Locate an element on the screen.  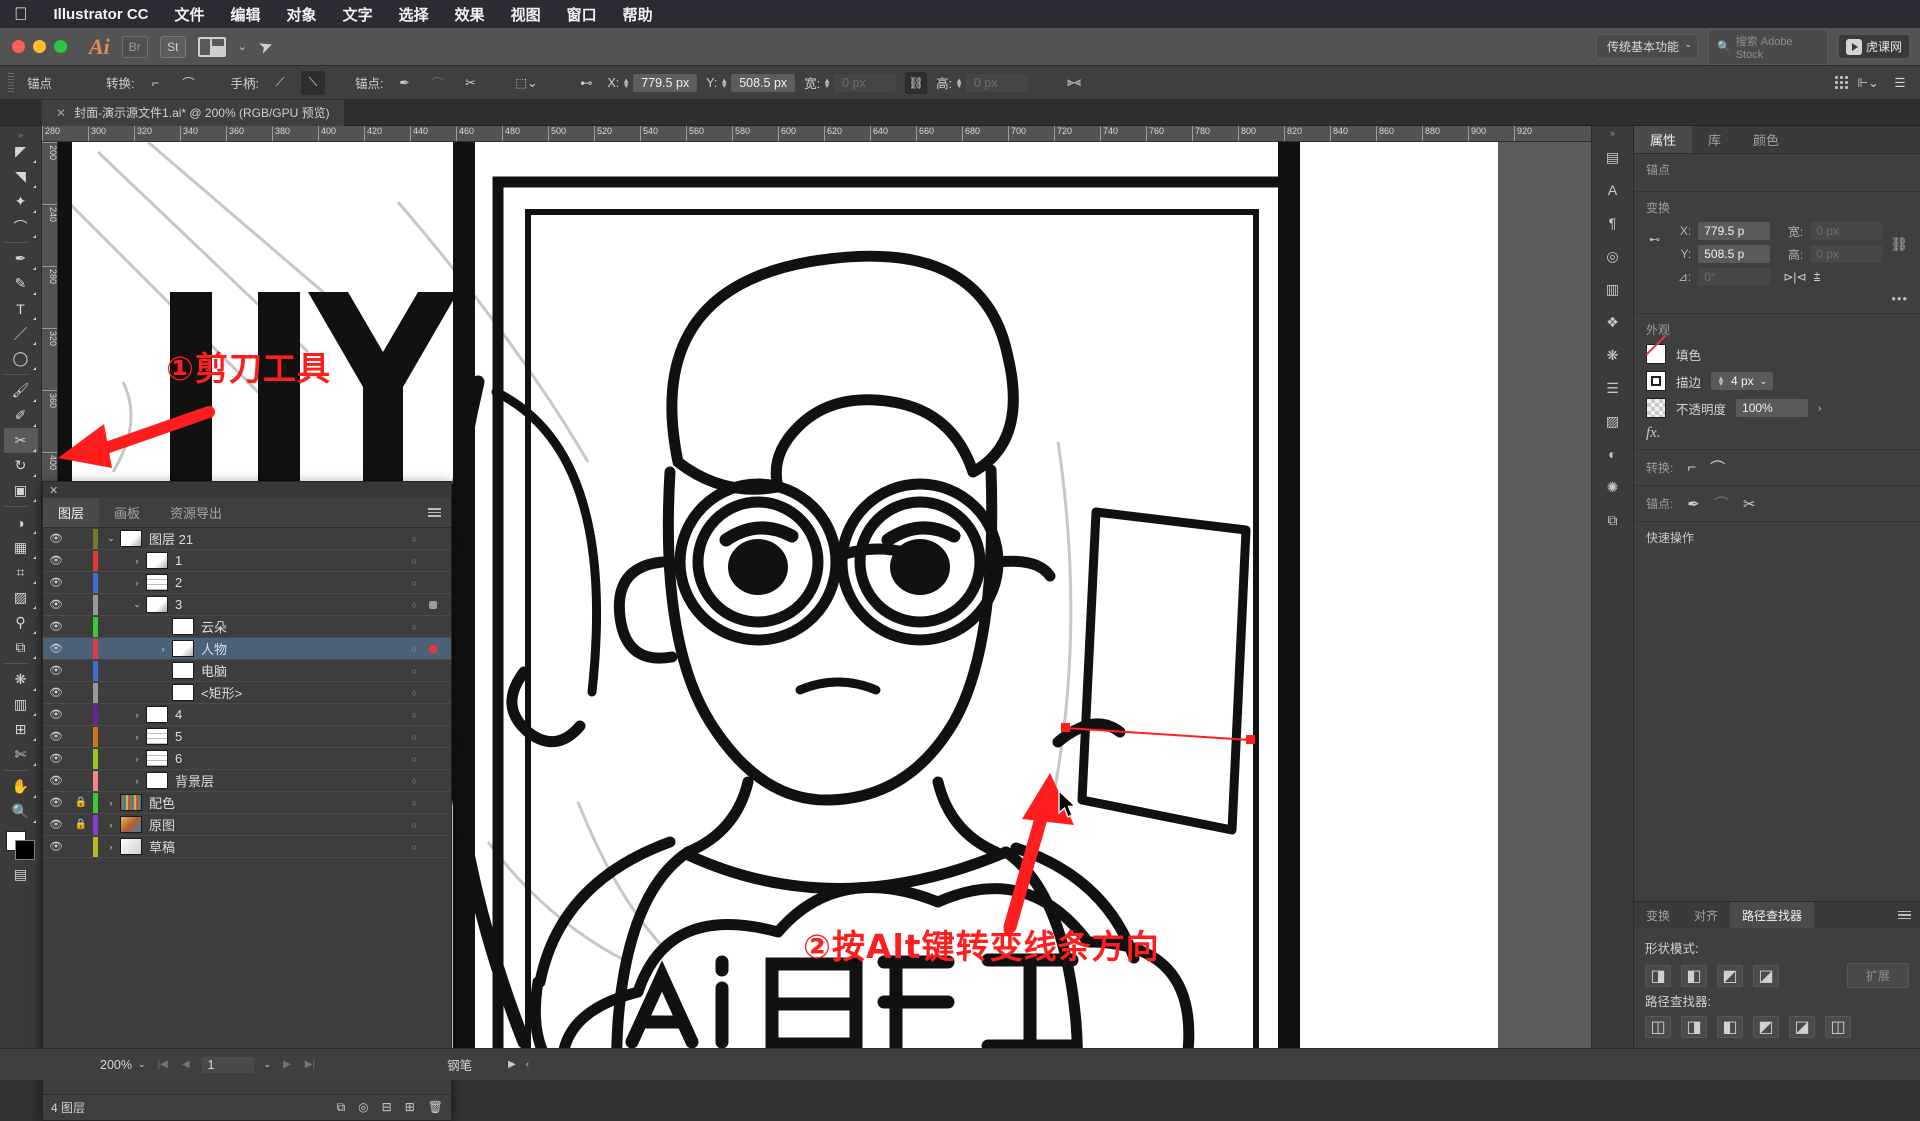
stroke-icon: ◎ is located at coordinates (1613, 256).